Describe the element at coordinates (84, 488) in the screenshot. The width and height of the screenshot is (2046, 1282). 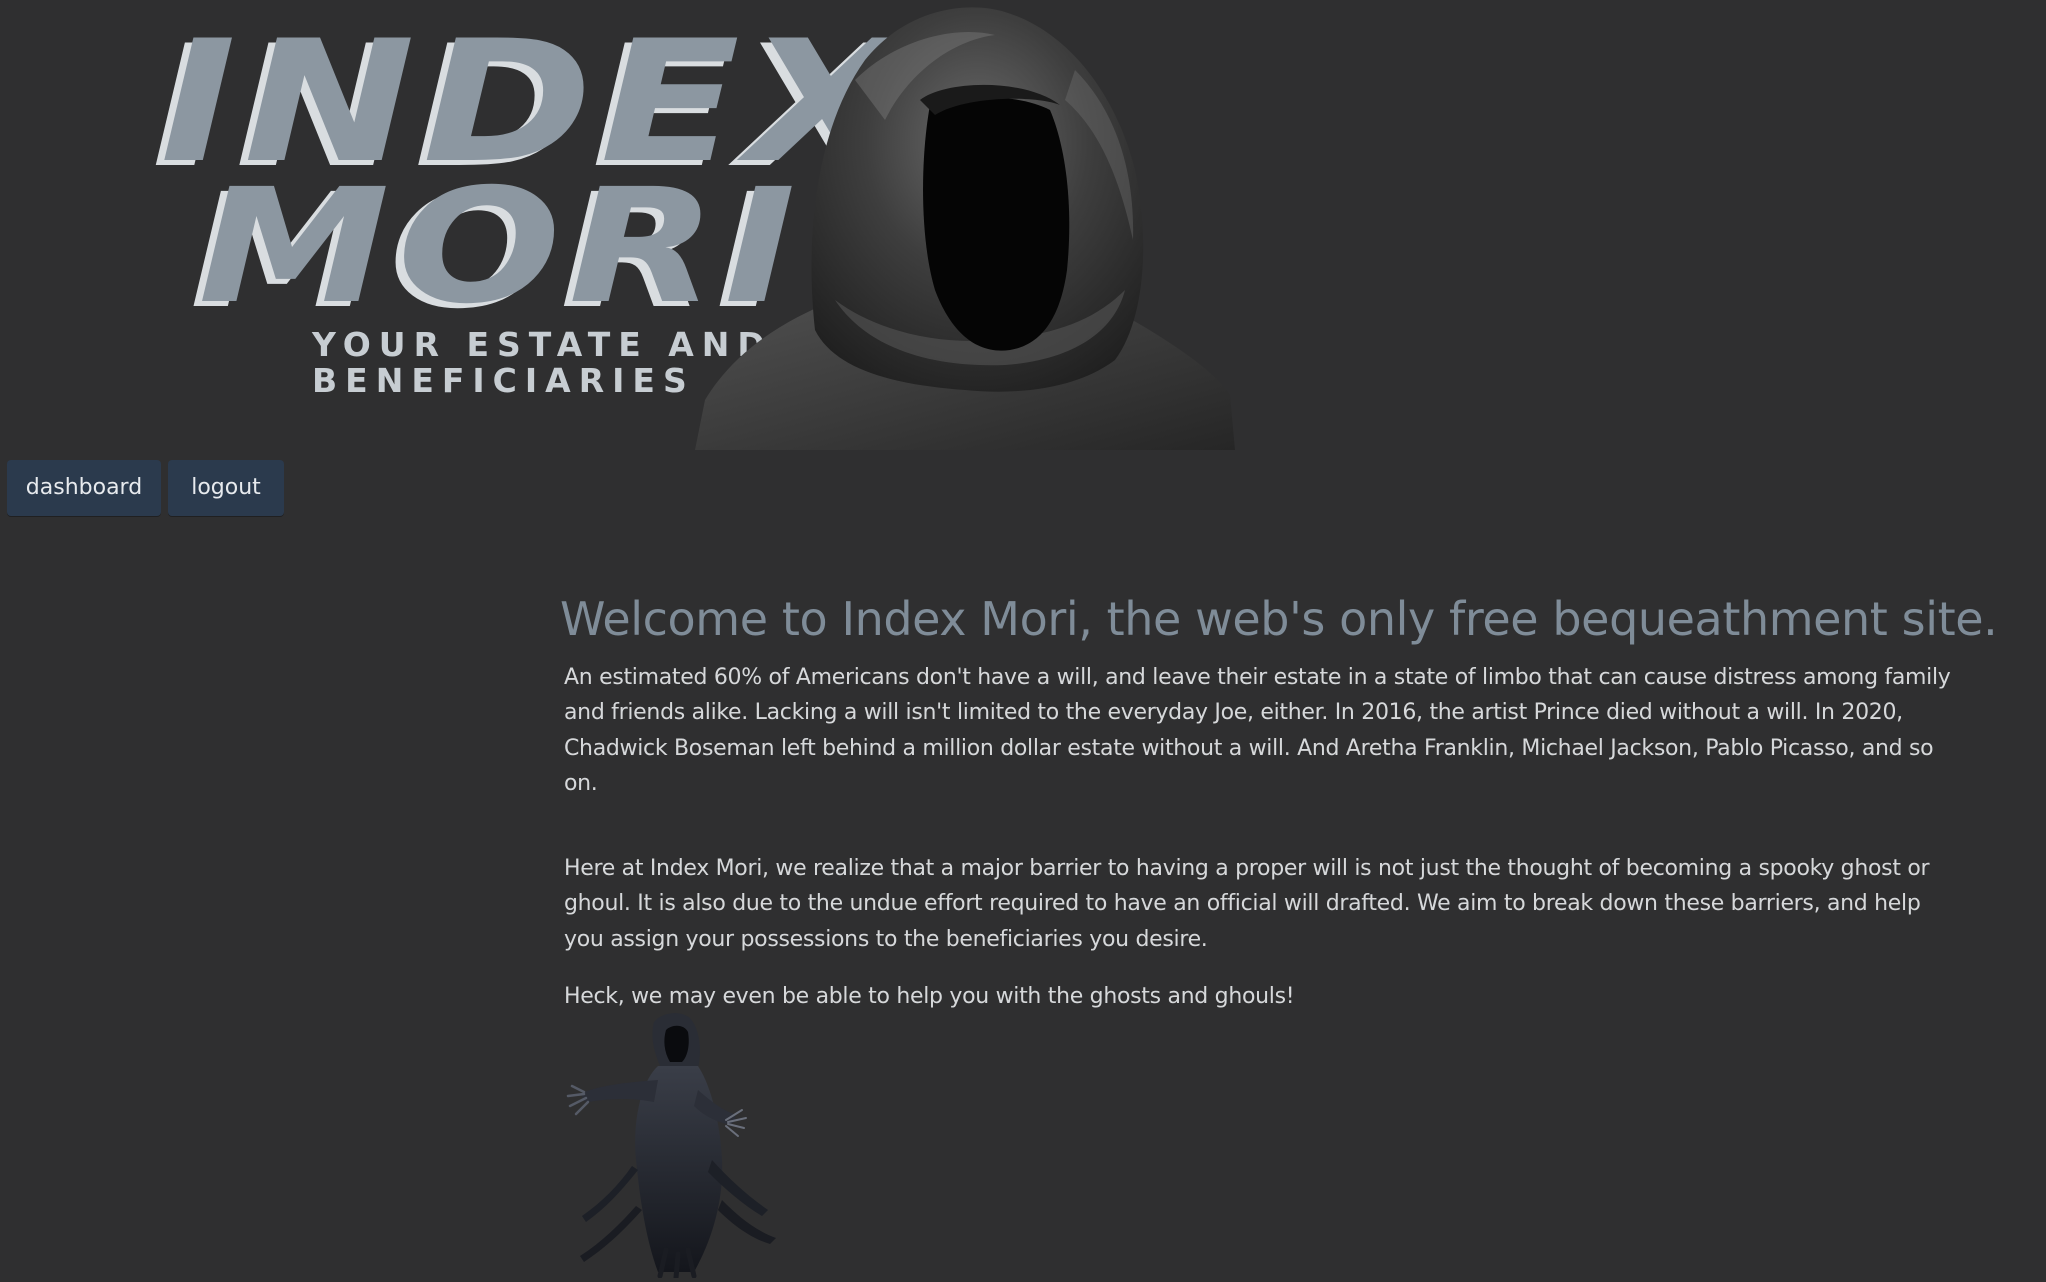
I see `dashboard-button: dashboard` at that location.